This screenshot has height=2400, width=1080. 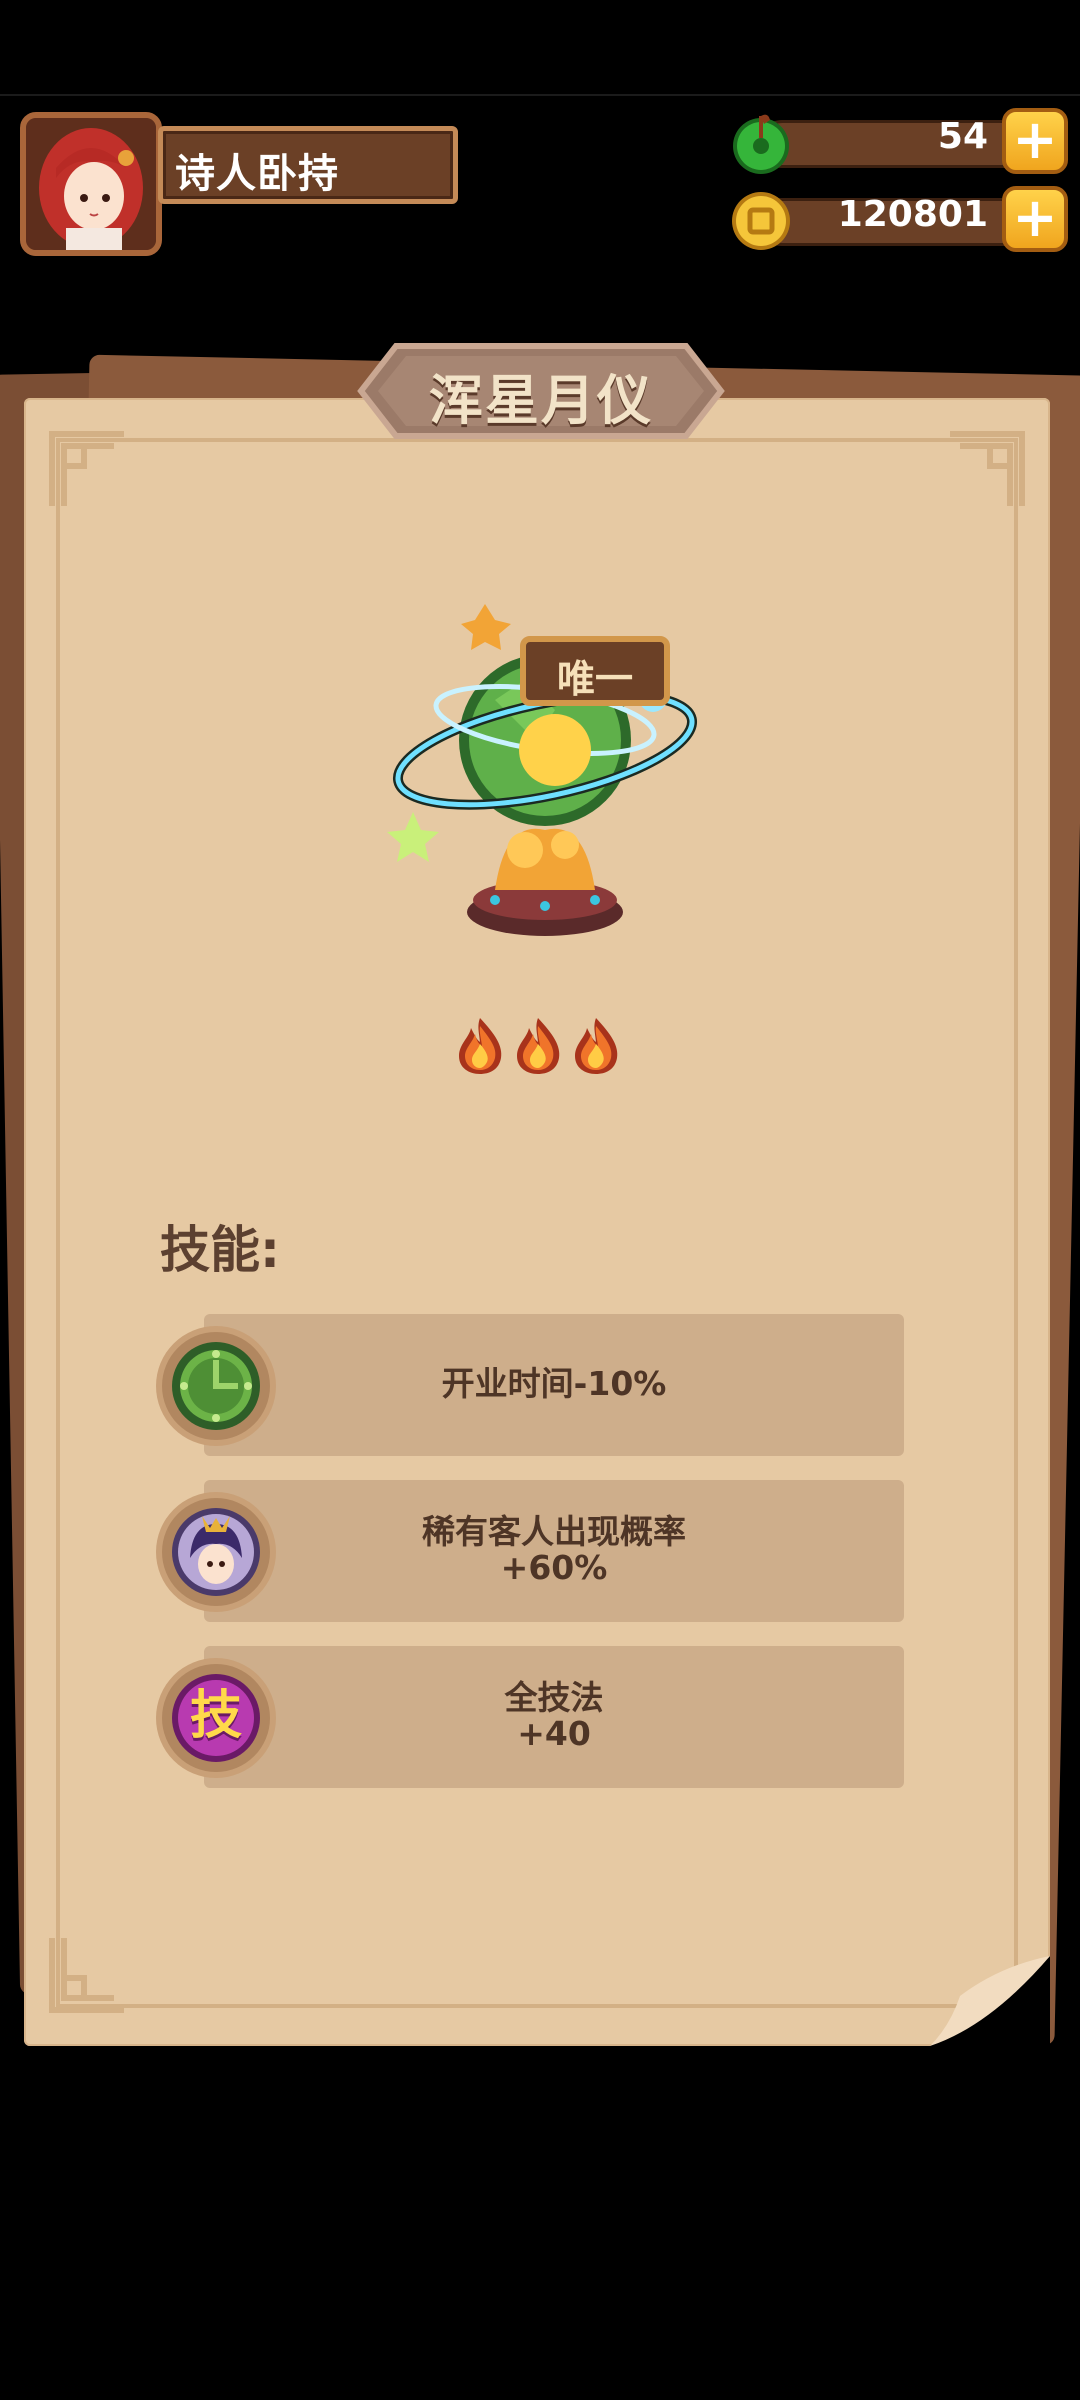 What do you see at coordinates (554, 1531) in the screenshot?
I see `skill-text-line1: 稀有客人出现概率` at bounding box center [554, 1531].